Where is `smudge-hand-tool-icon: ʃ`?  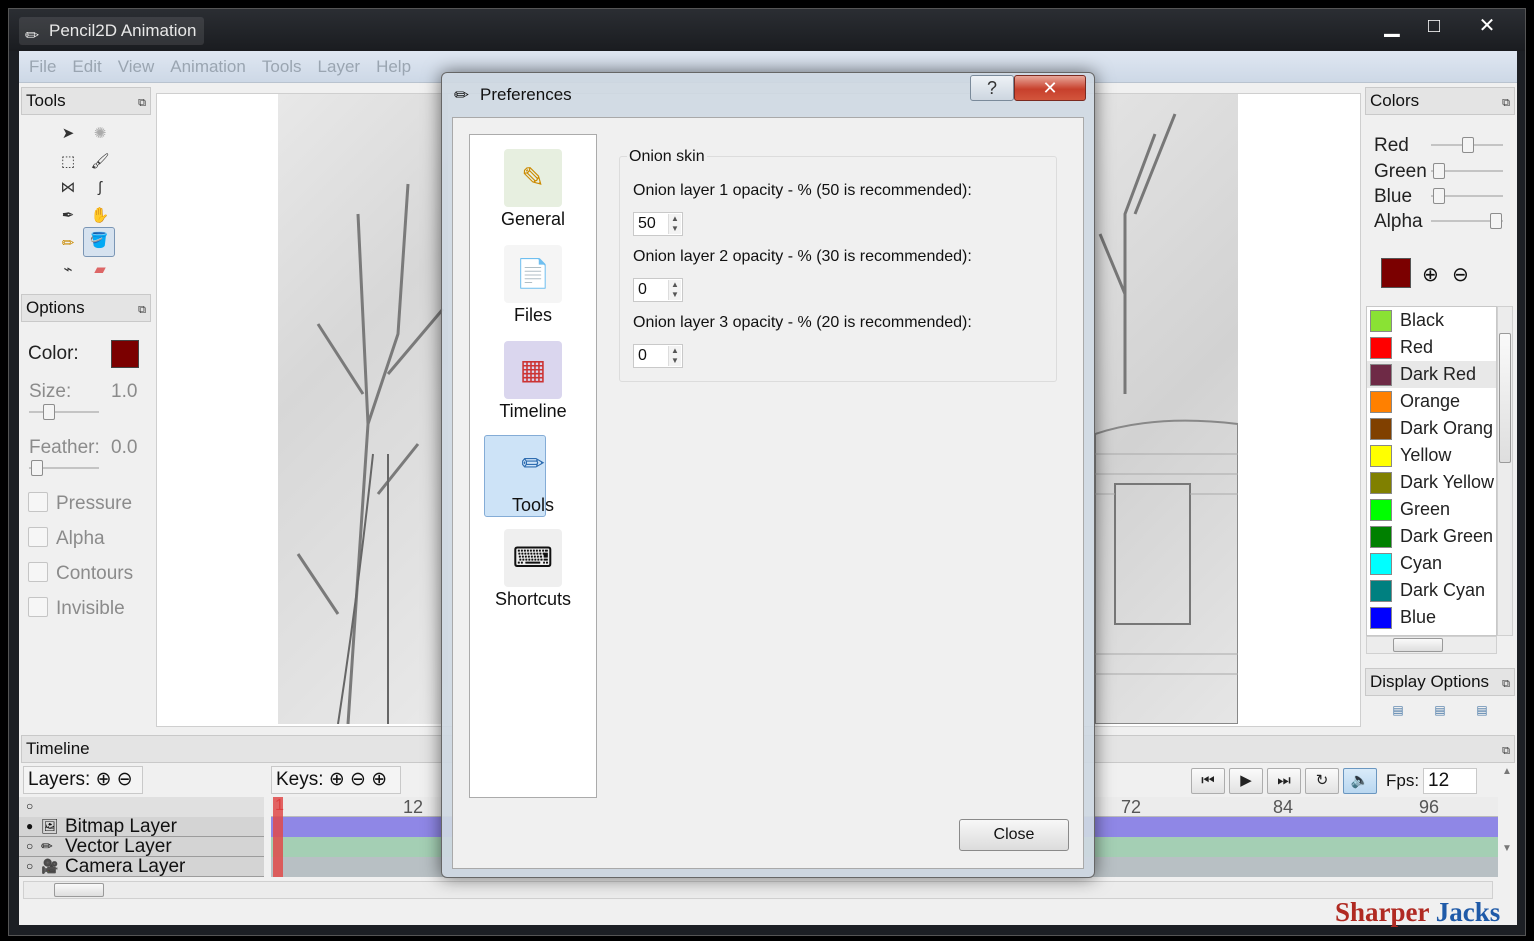
smudge-hand-tool-icon: ʃ is located at coordinates (100, 188).